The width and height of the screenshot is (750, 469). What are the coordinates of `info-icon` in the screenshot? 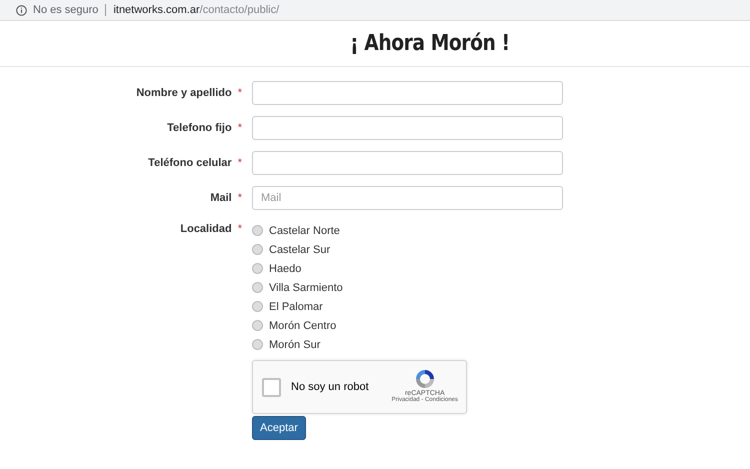 It's located at (21, 10).